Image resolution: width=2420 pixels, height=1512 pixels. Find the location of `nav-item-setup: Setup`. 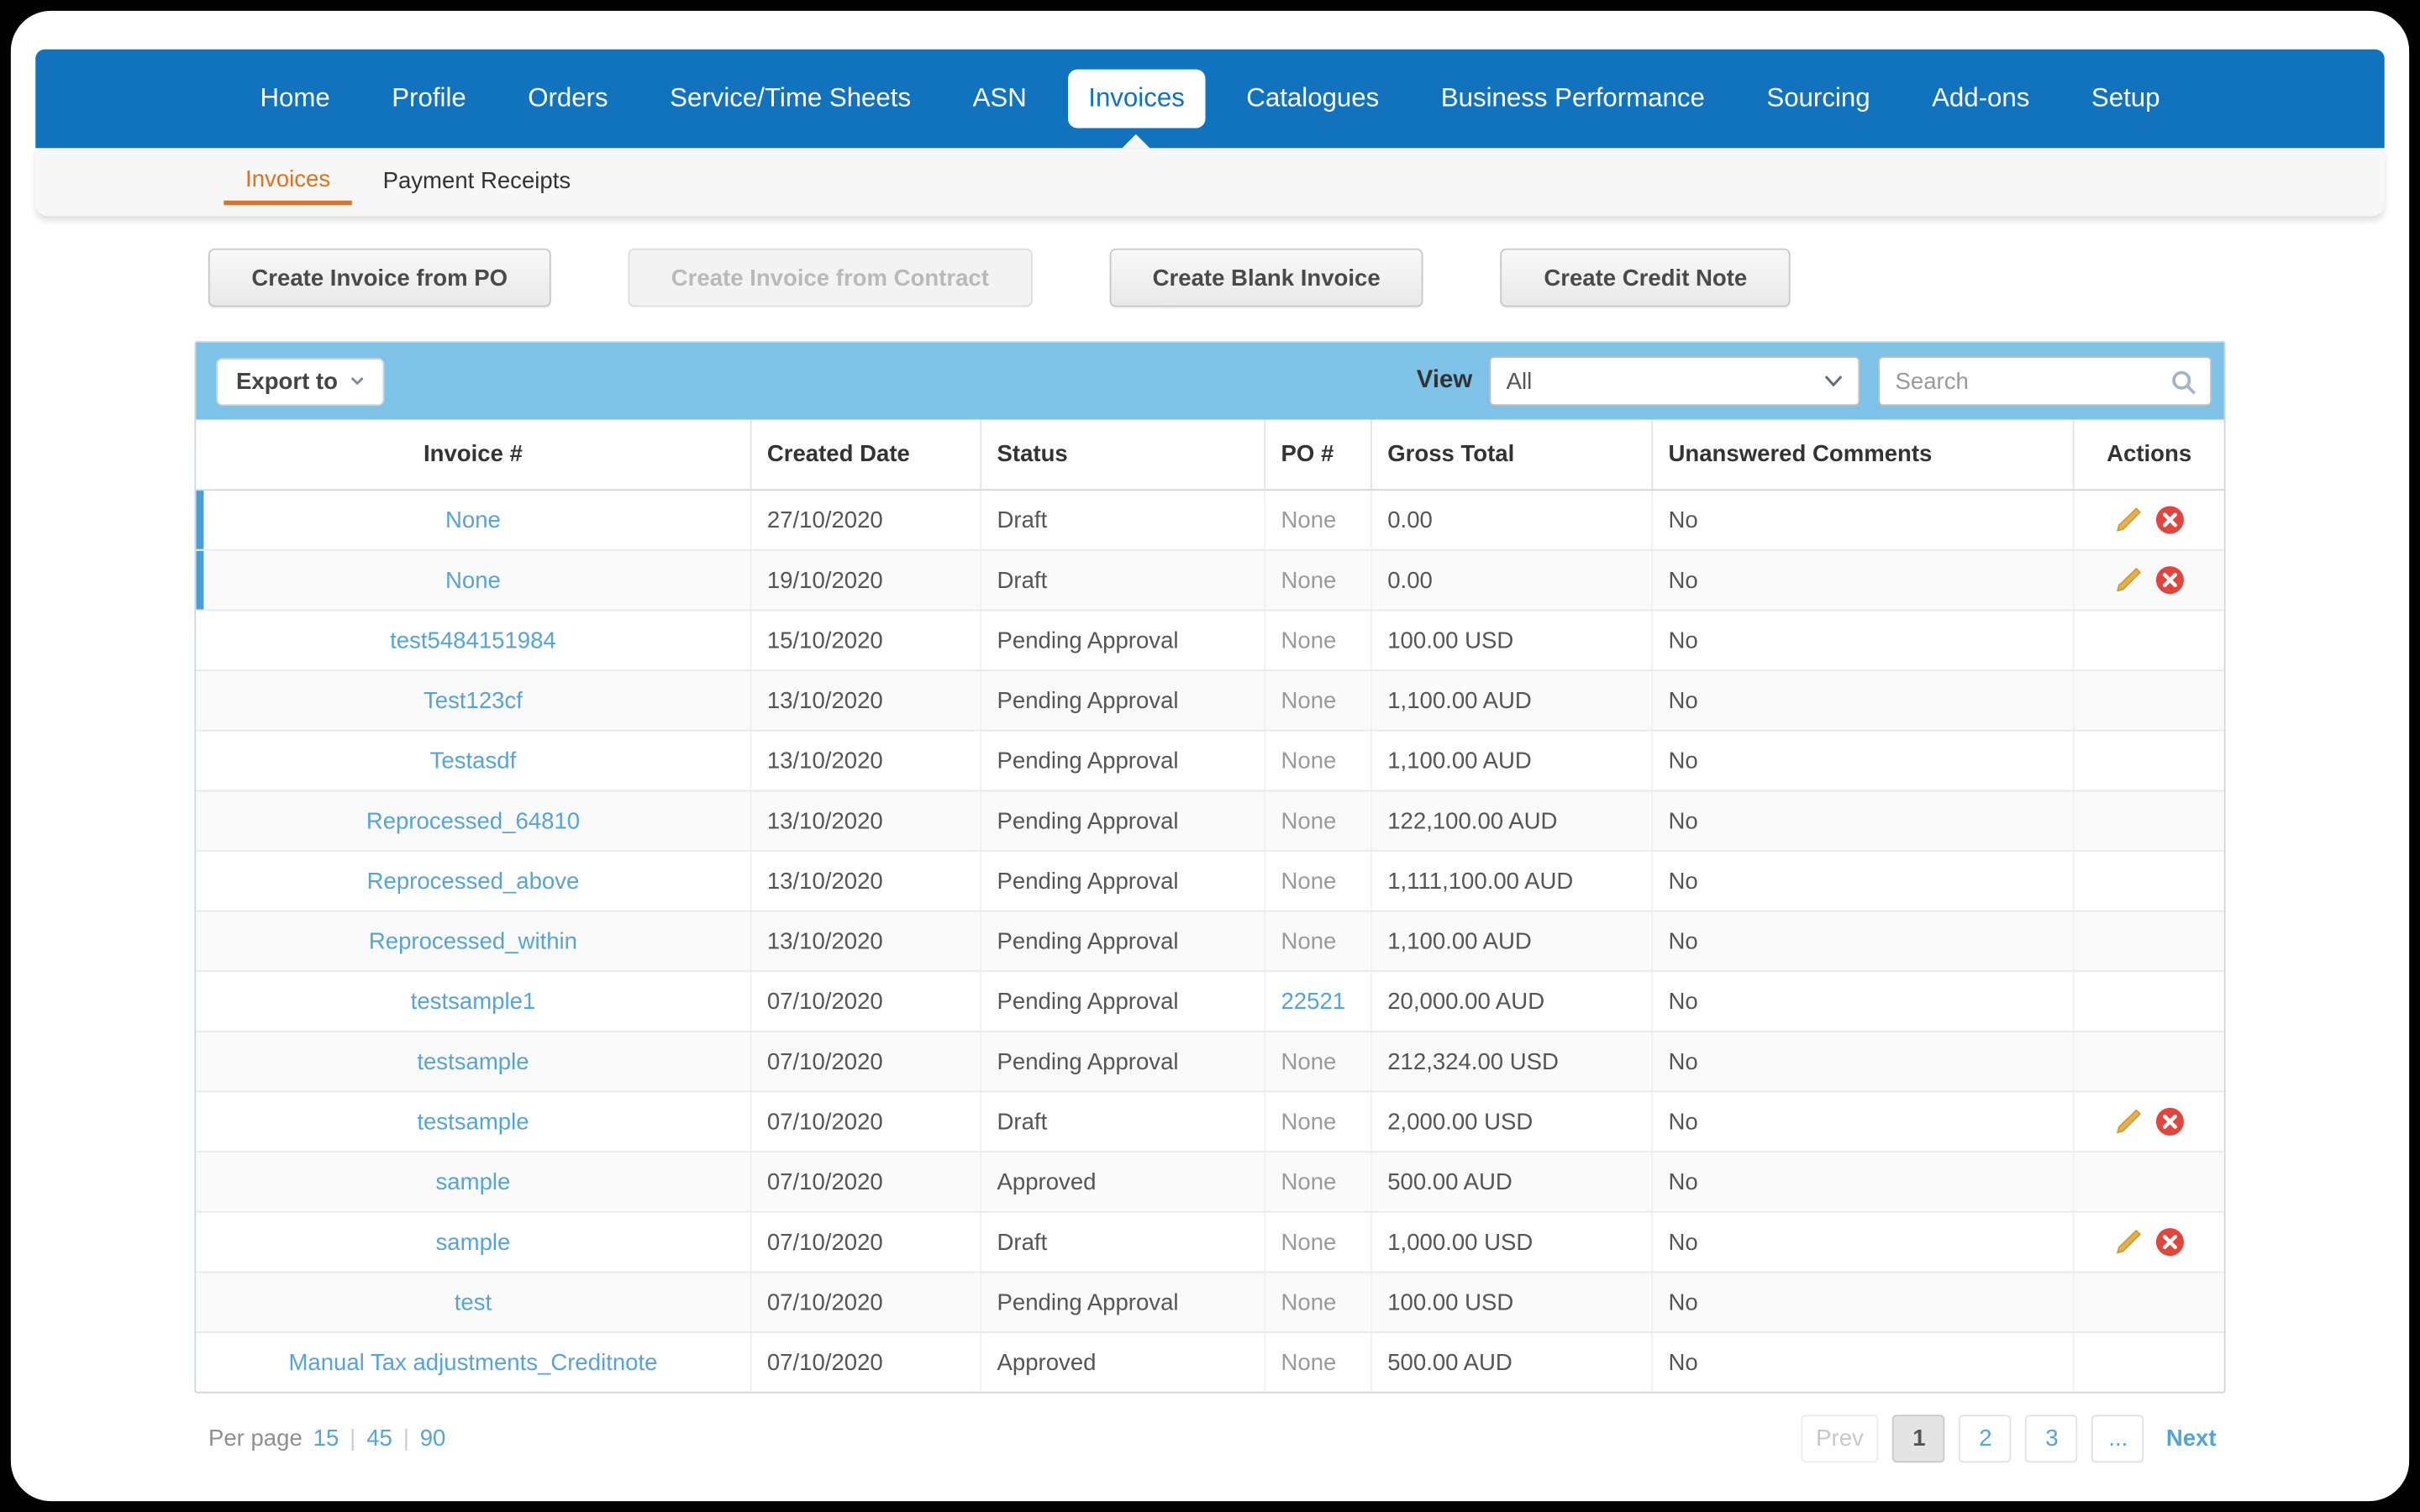

nav-item-setup: Setup is located at coordinates (2125, 99).